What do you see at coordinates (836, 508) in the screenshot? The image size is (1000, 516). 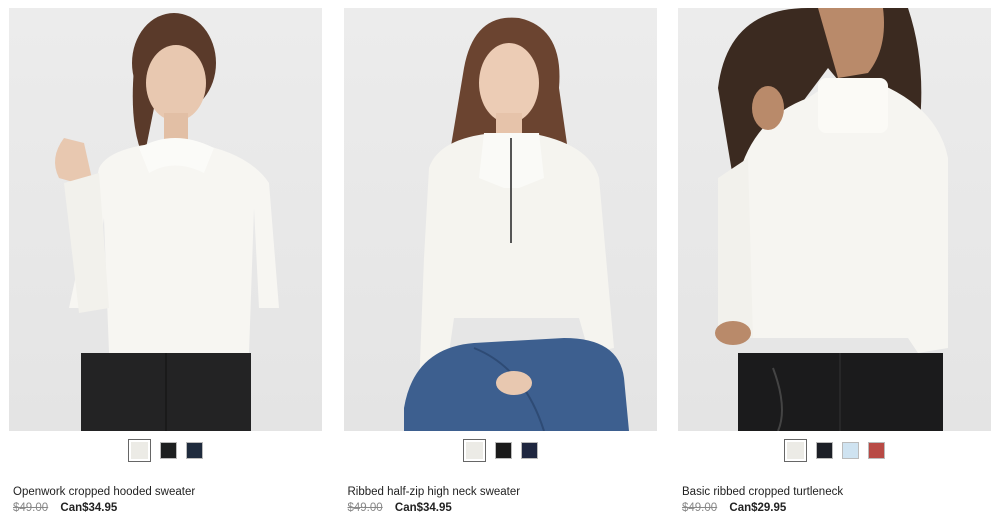 I see `product-price: $49.00 Can$29.95` at bounding box center [836, 508].